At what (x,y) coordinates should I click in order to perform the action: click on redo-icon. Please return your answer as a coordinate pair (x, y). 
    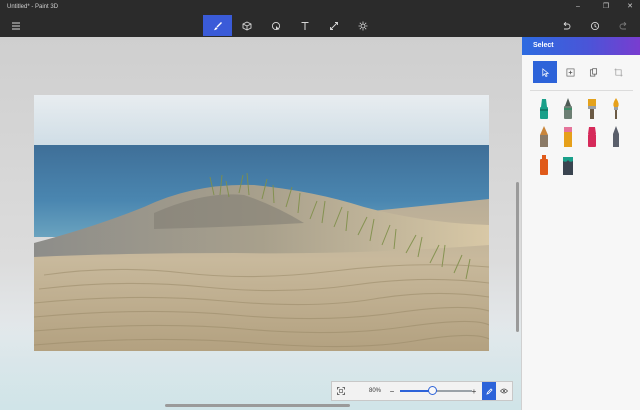
    Looking at the image, I should click on (622, 25).